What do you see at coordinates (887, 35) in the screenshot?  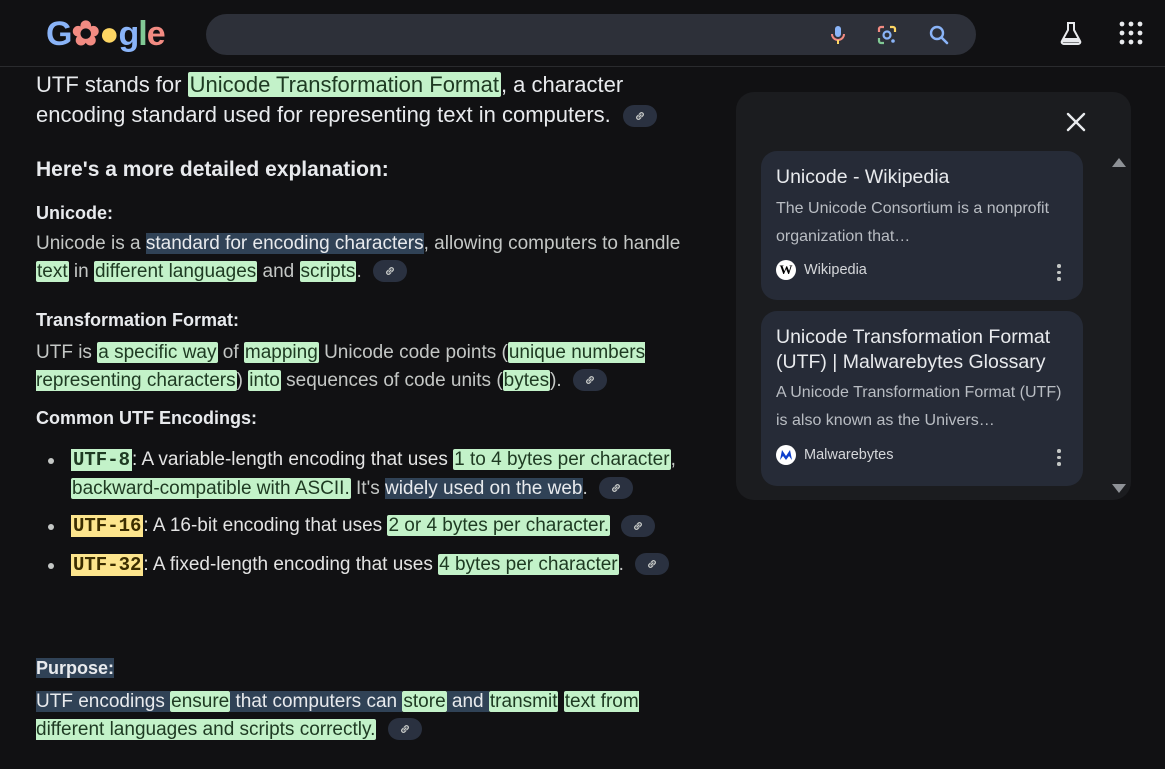 I see `lens-icon` at bounding box center [887, 35].